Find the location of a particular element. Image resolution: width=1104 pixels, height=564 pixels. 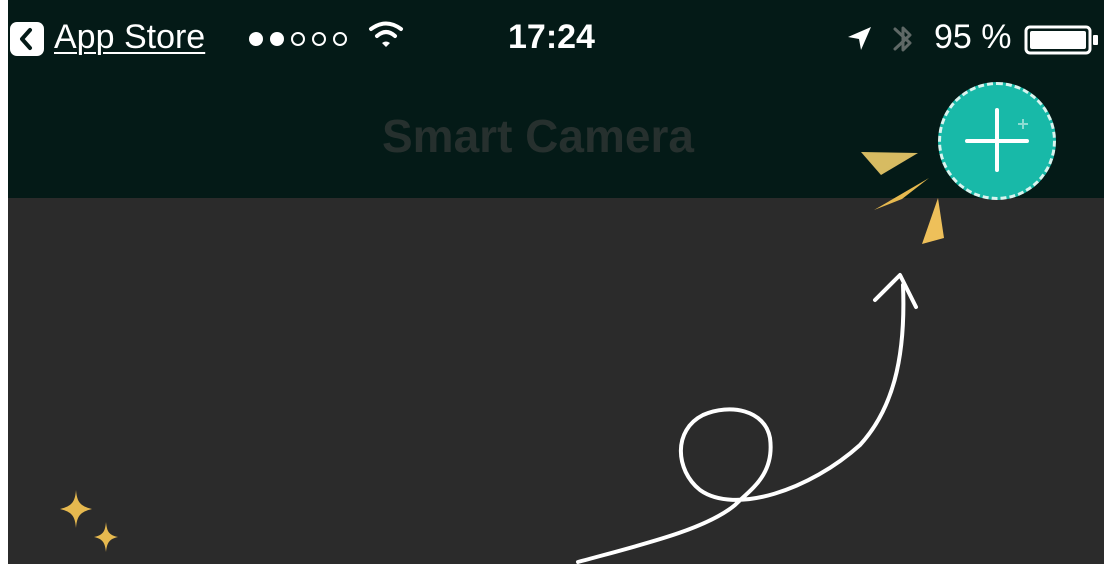

wifi-icon is located at coordinates (386, 34).